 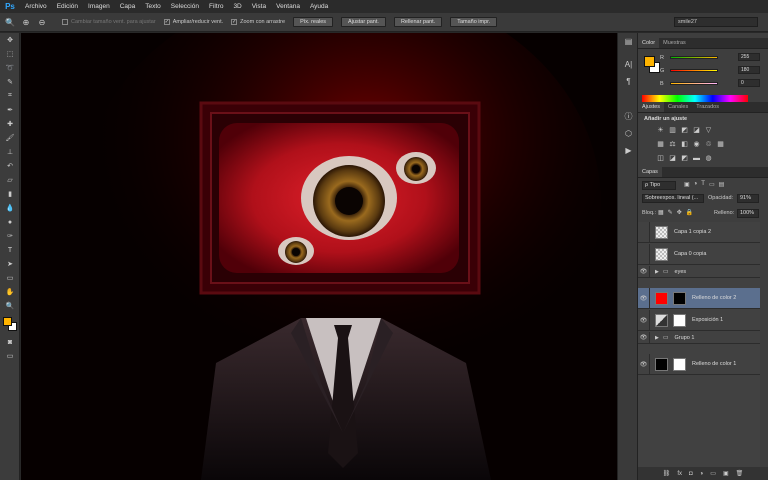 I want to click on zoom-tool-icon: 🔍, so click(x=10, y=22).